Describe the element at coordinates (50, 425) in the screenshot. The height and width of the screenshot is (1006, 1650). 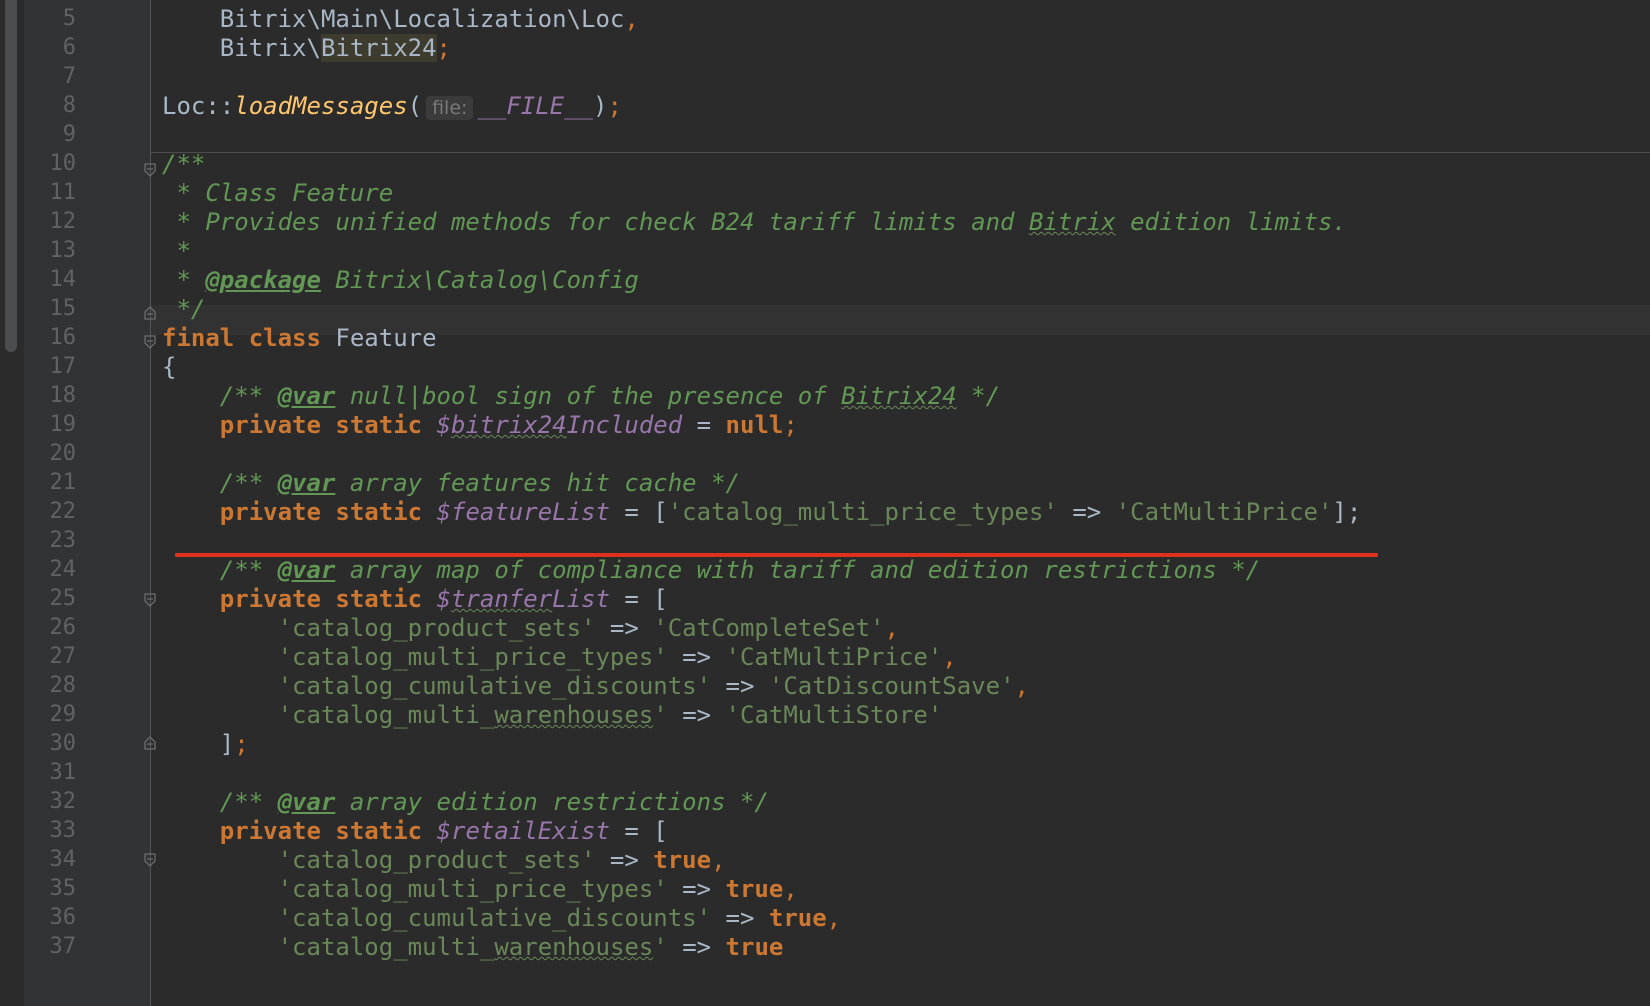
I see `line-number: 19` at that location.